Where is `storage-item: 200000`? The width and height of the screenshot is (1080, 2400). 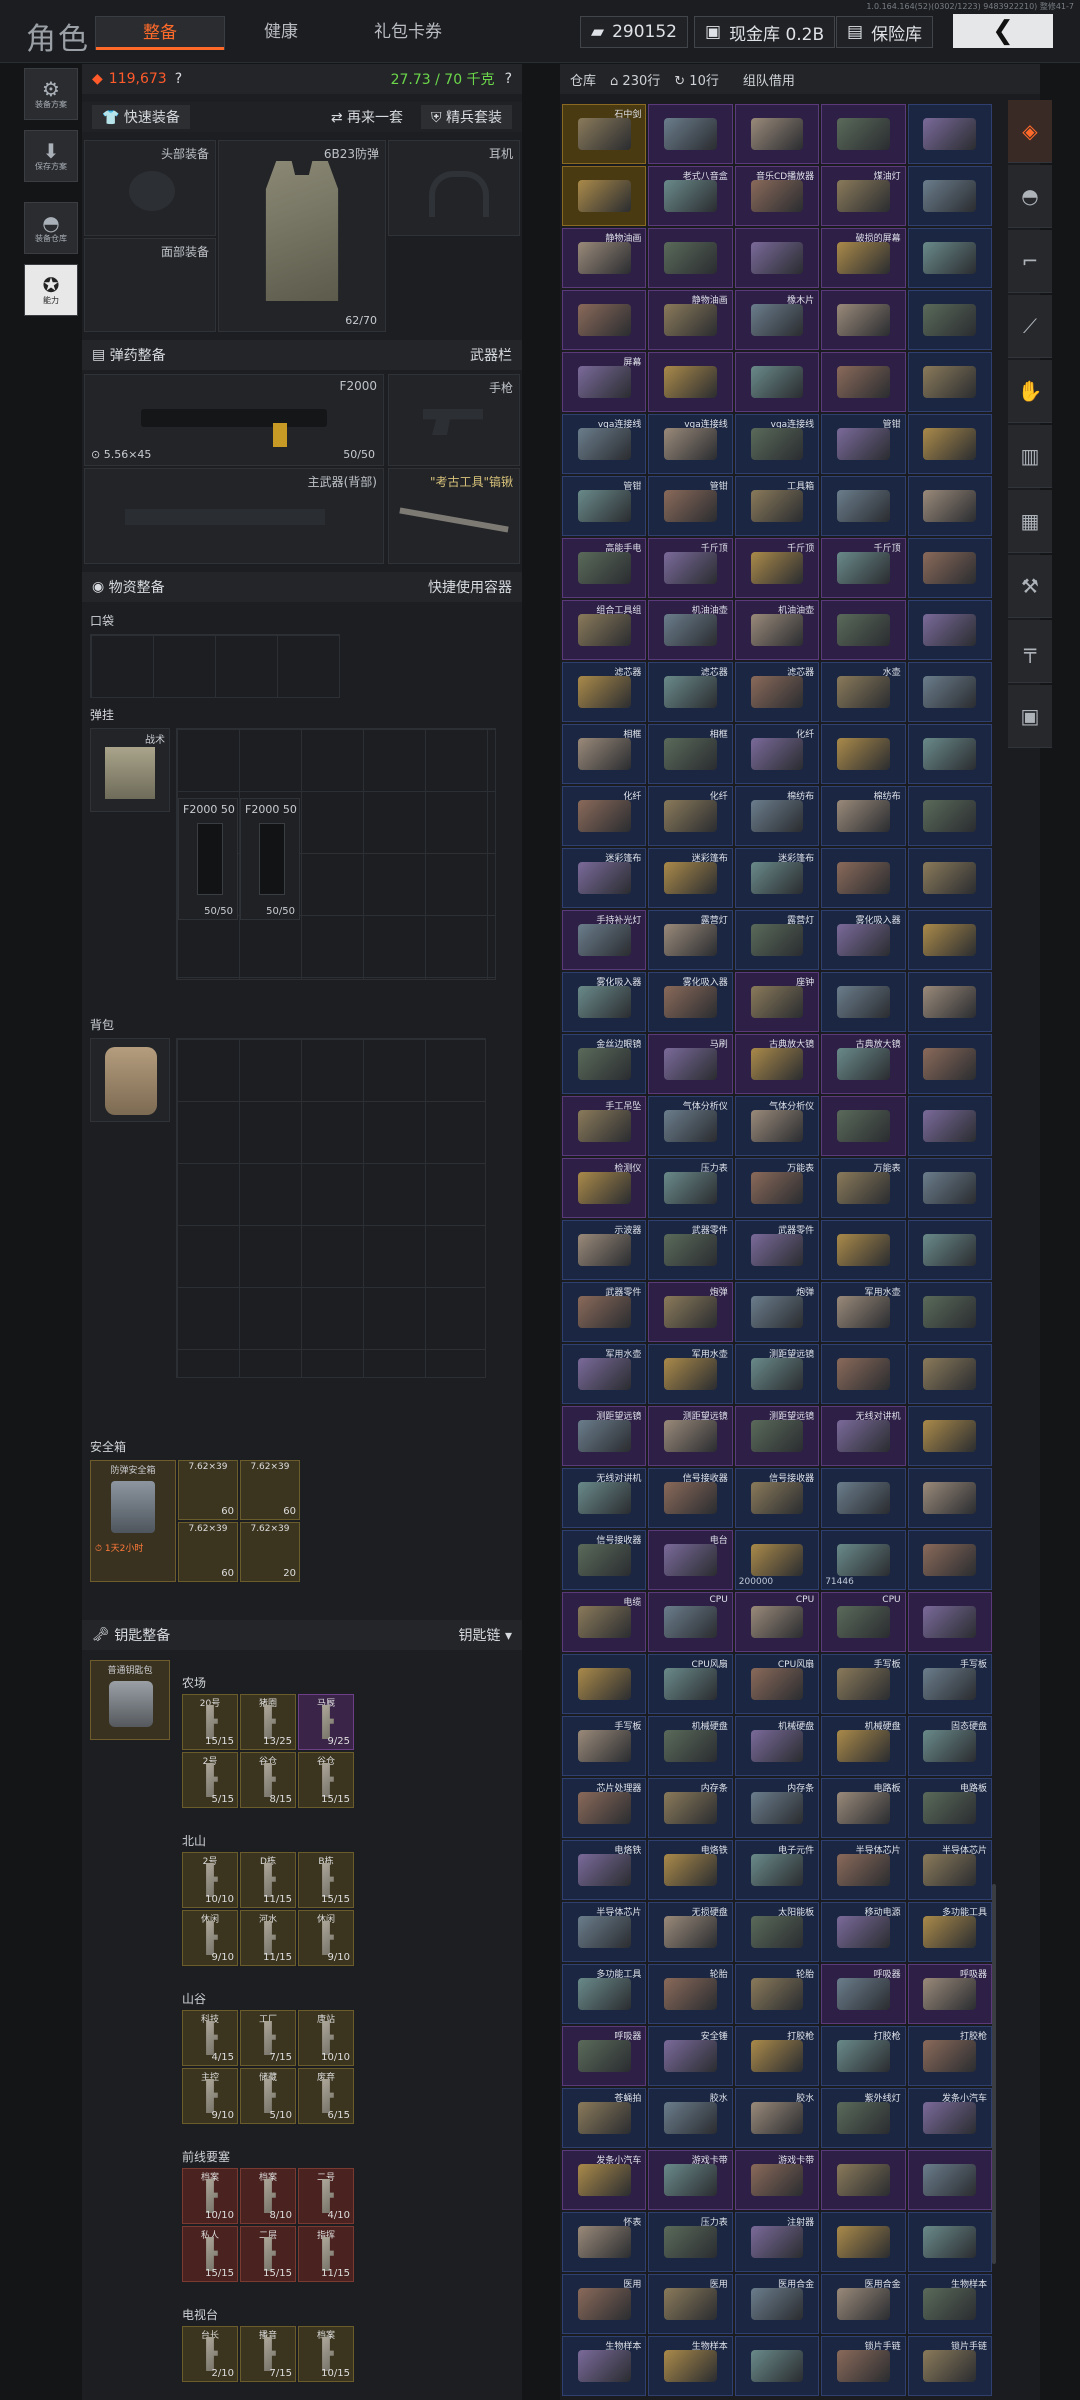 storage-item: 200000 is located at coordinates (777, 1560).